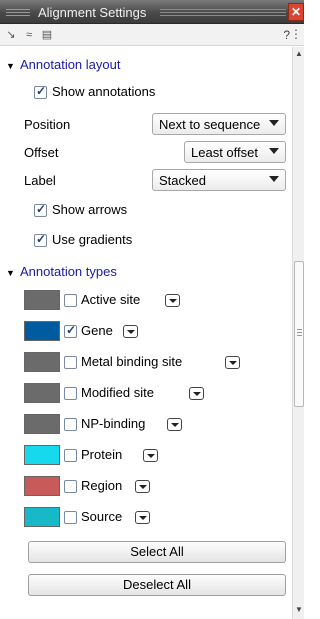 This screenshot has height=619, width=320. What do you see at coordinates (92, 12) in the screenshot?
I see `window-title: Alignment Settings` at bounding box center [92, 12].